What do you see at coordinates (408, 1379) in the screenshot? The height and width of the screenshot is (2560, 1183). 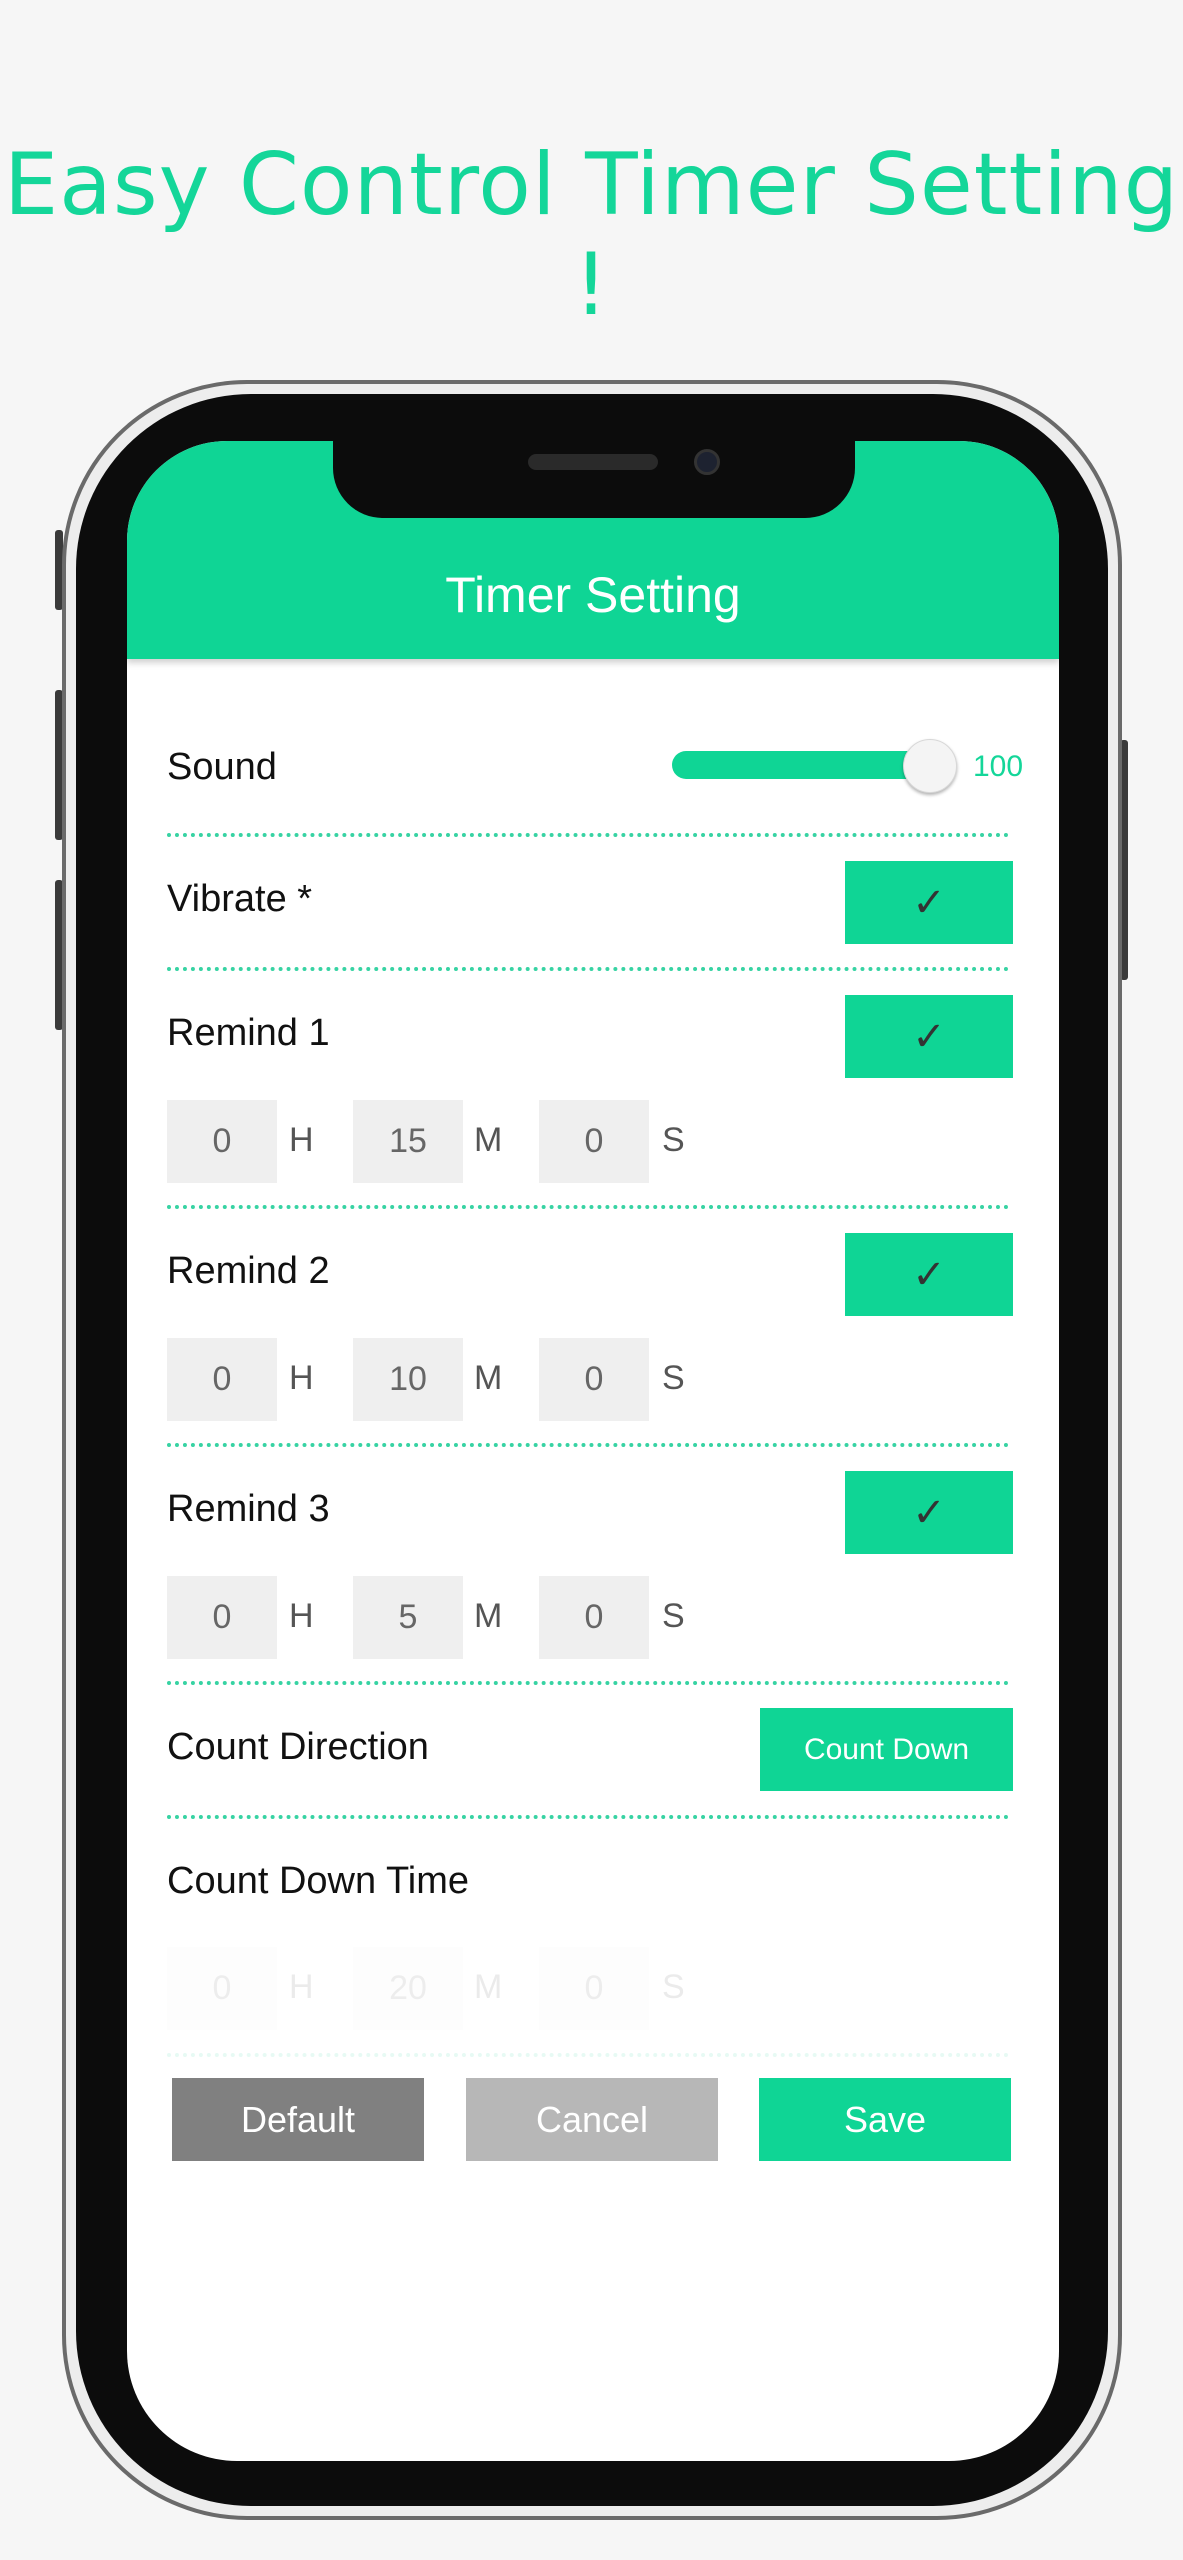 I see `remind2-minutes-input: 10` at bounding box center [408, 1379].